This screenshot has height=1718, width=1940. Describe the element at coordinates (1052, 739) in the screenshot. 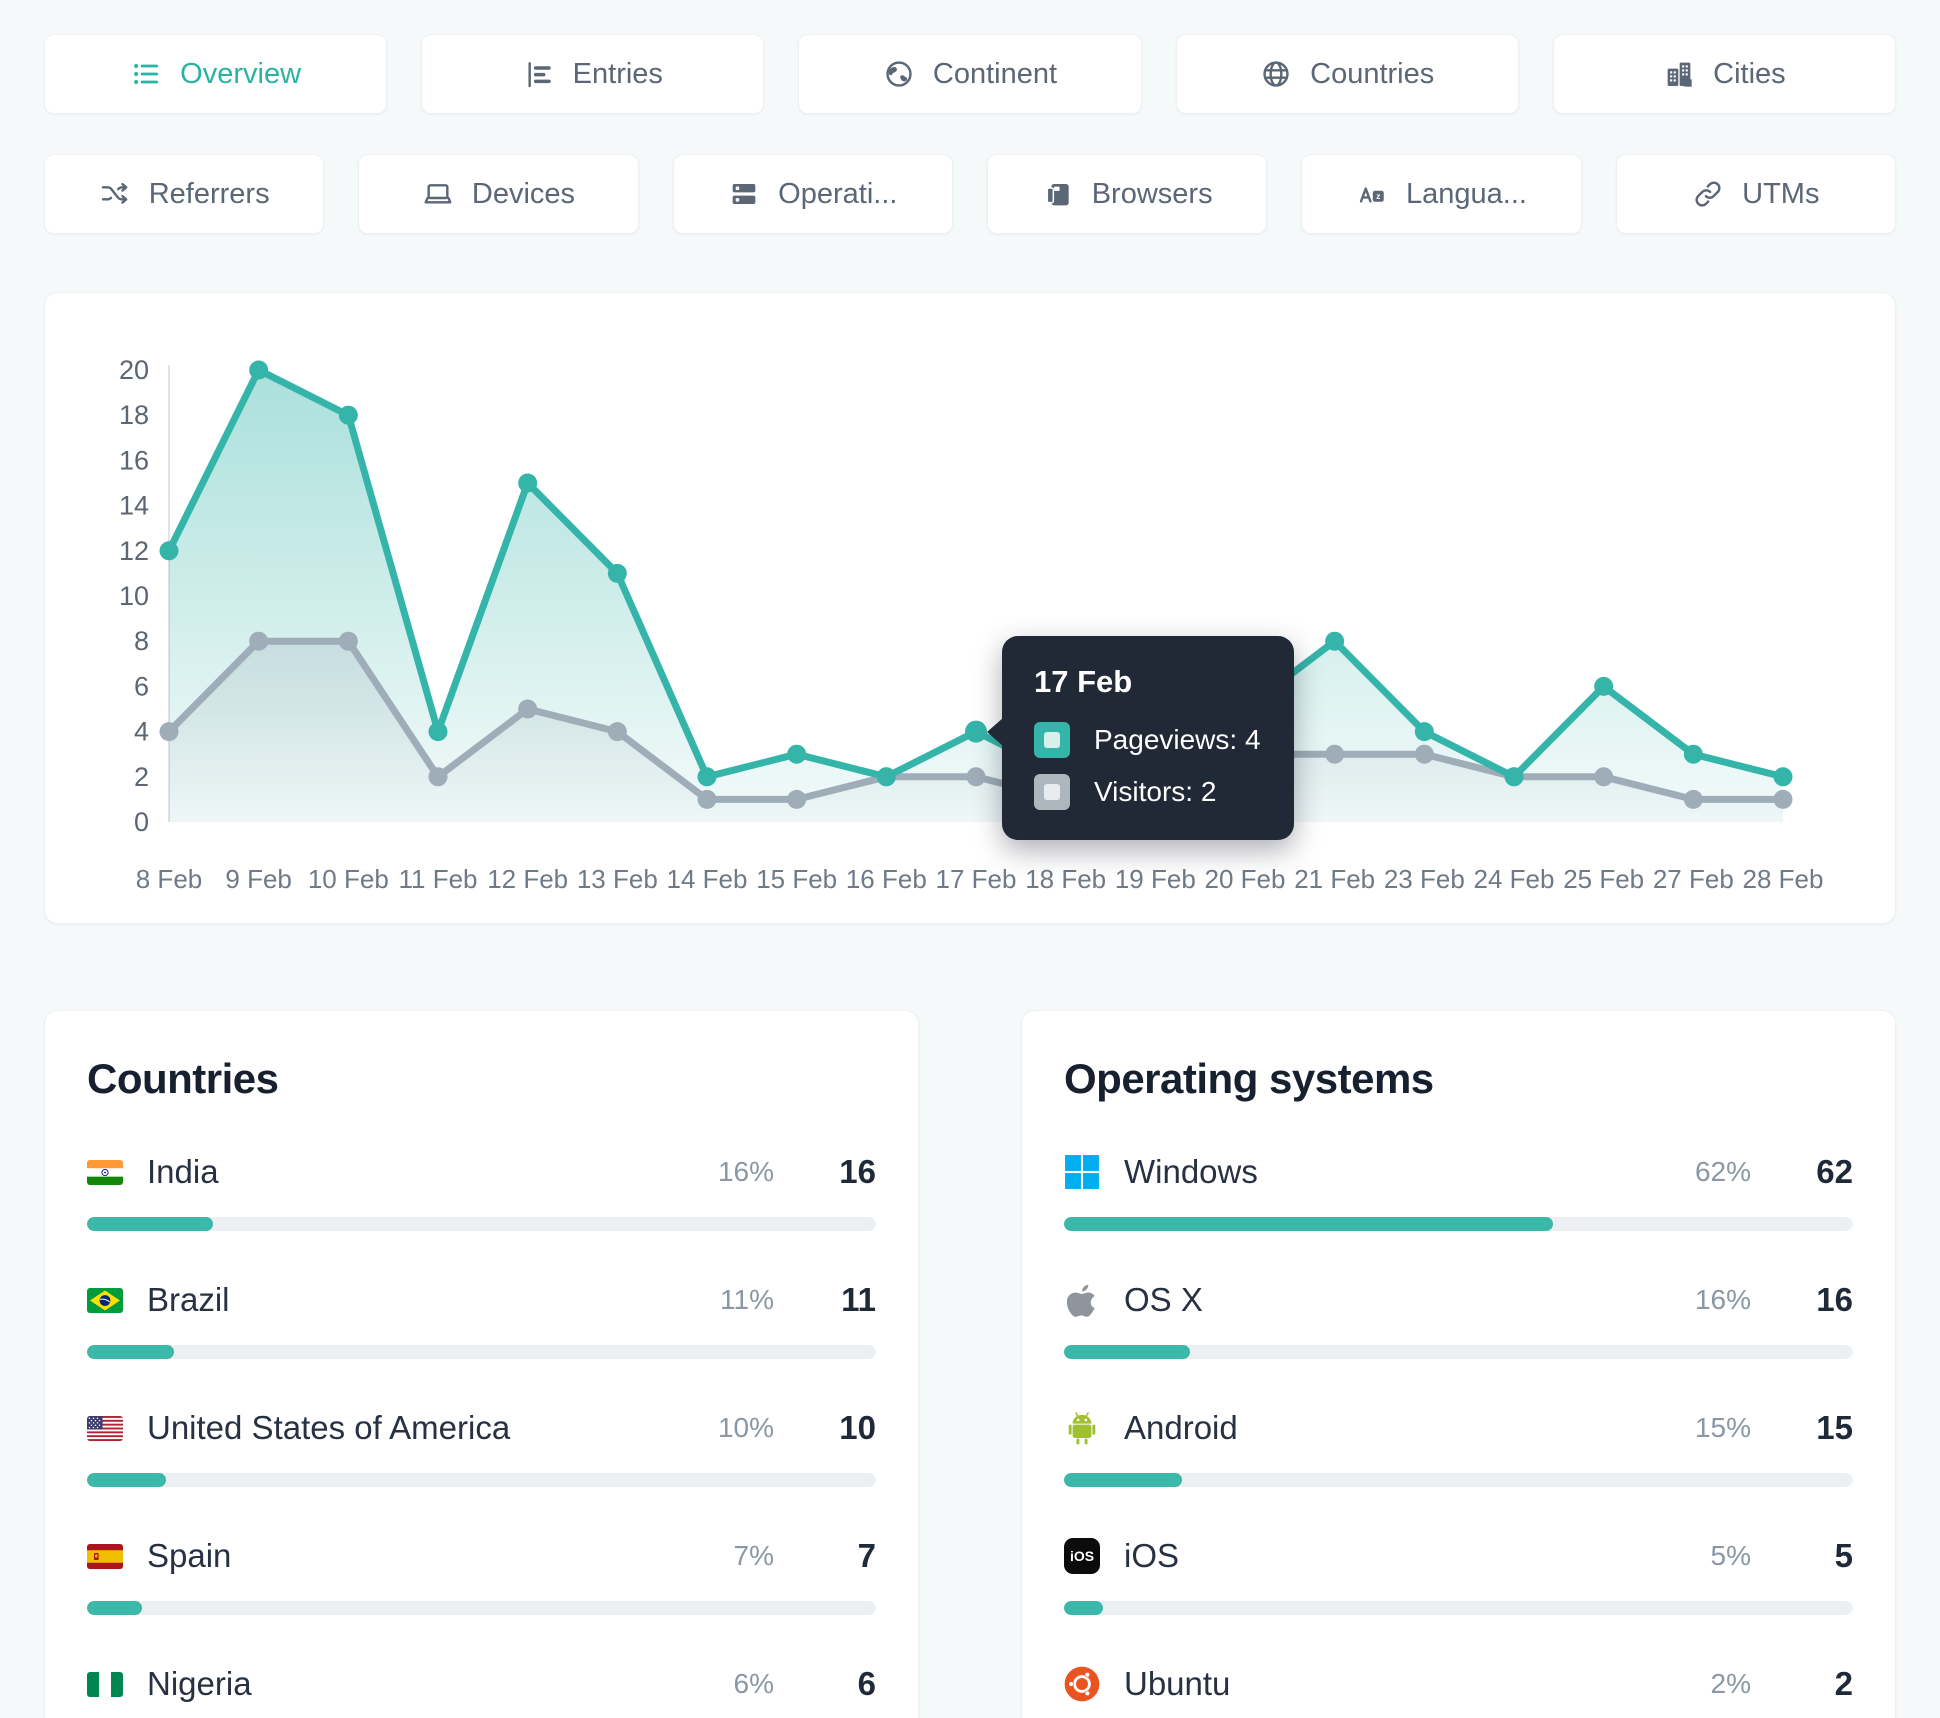

I see `series-swatch-icon` at that location.